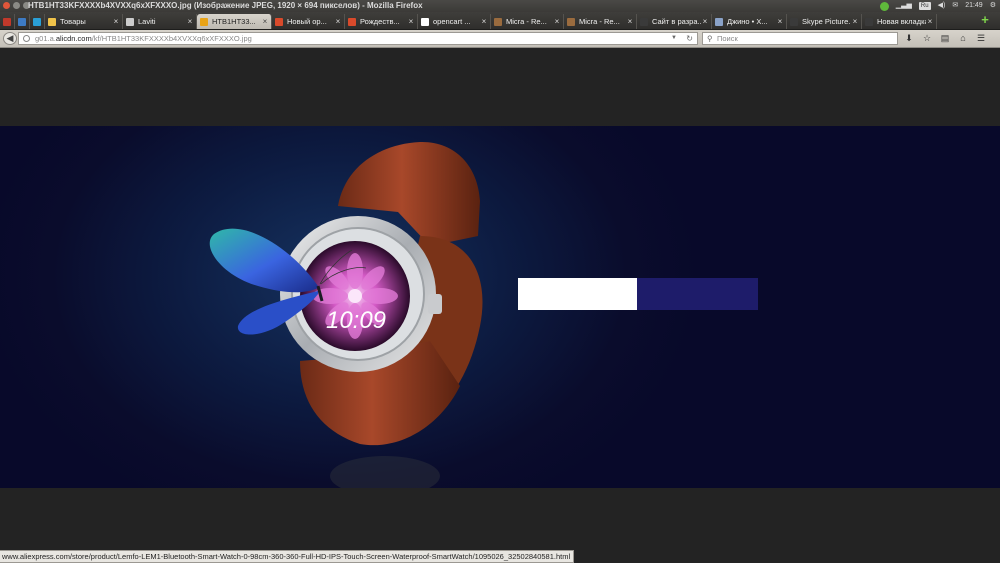 This screenshot has height=563, width=1000. What do you see at coordinates (171, 38) in the screenshot?
I see `url-path: /kf/HTB1HT33KFXXXXb4XVXXq6xXFXXXO.jpg` at bounding box center [171, 38].